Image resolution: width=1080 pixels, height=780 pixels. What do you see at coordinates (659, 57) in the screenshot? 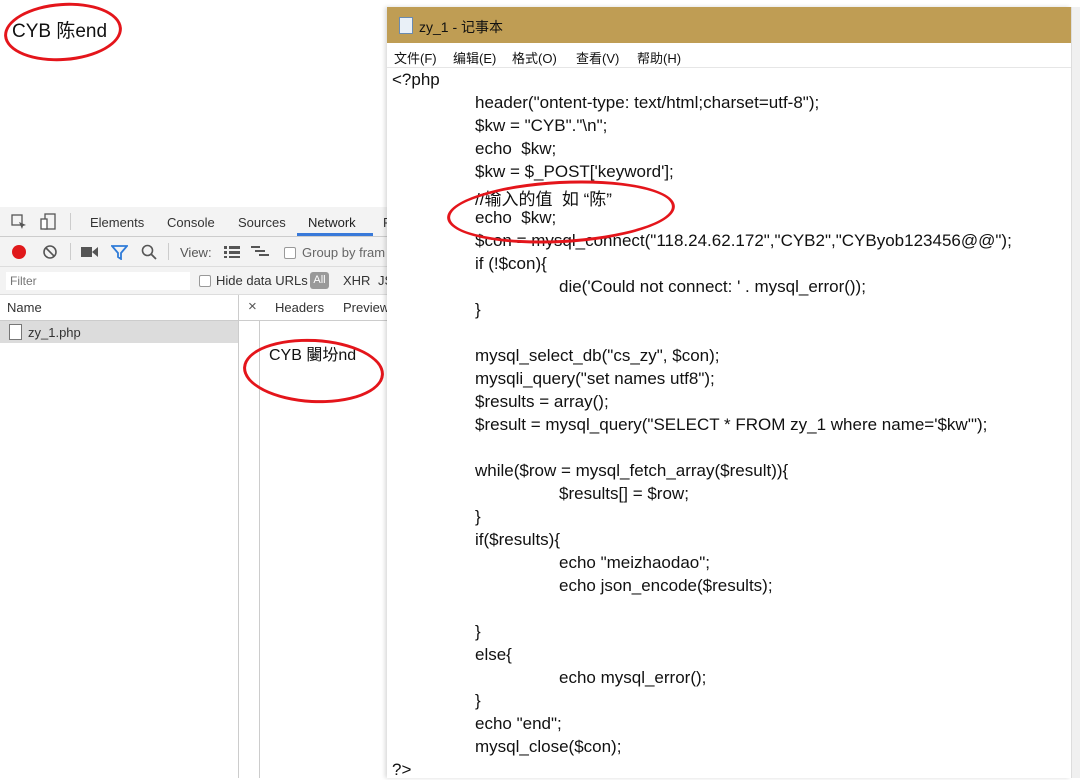
I see `menu-help: 帮助(H)` at bounding box center [659, 57].